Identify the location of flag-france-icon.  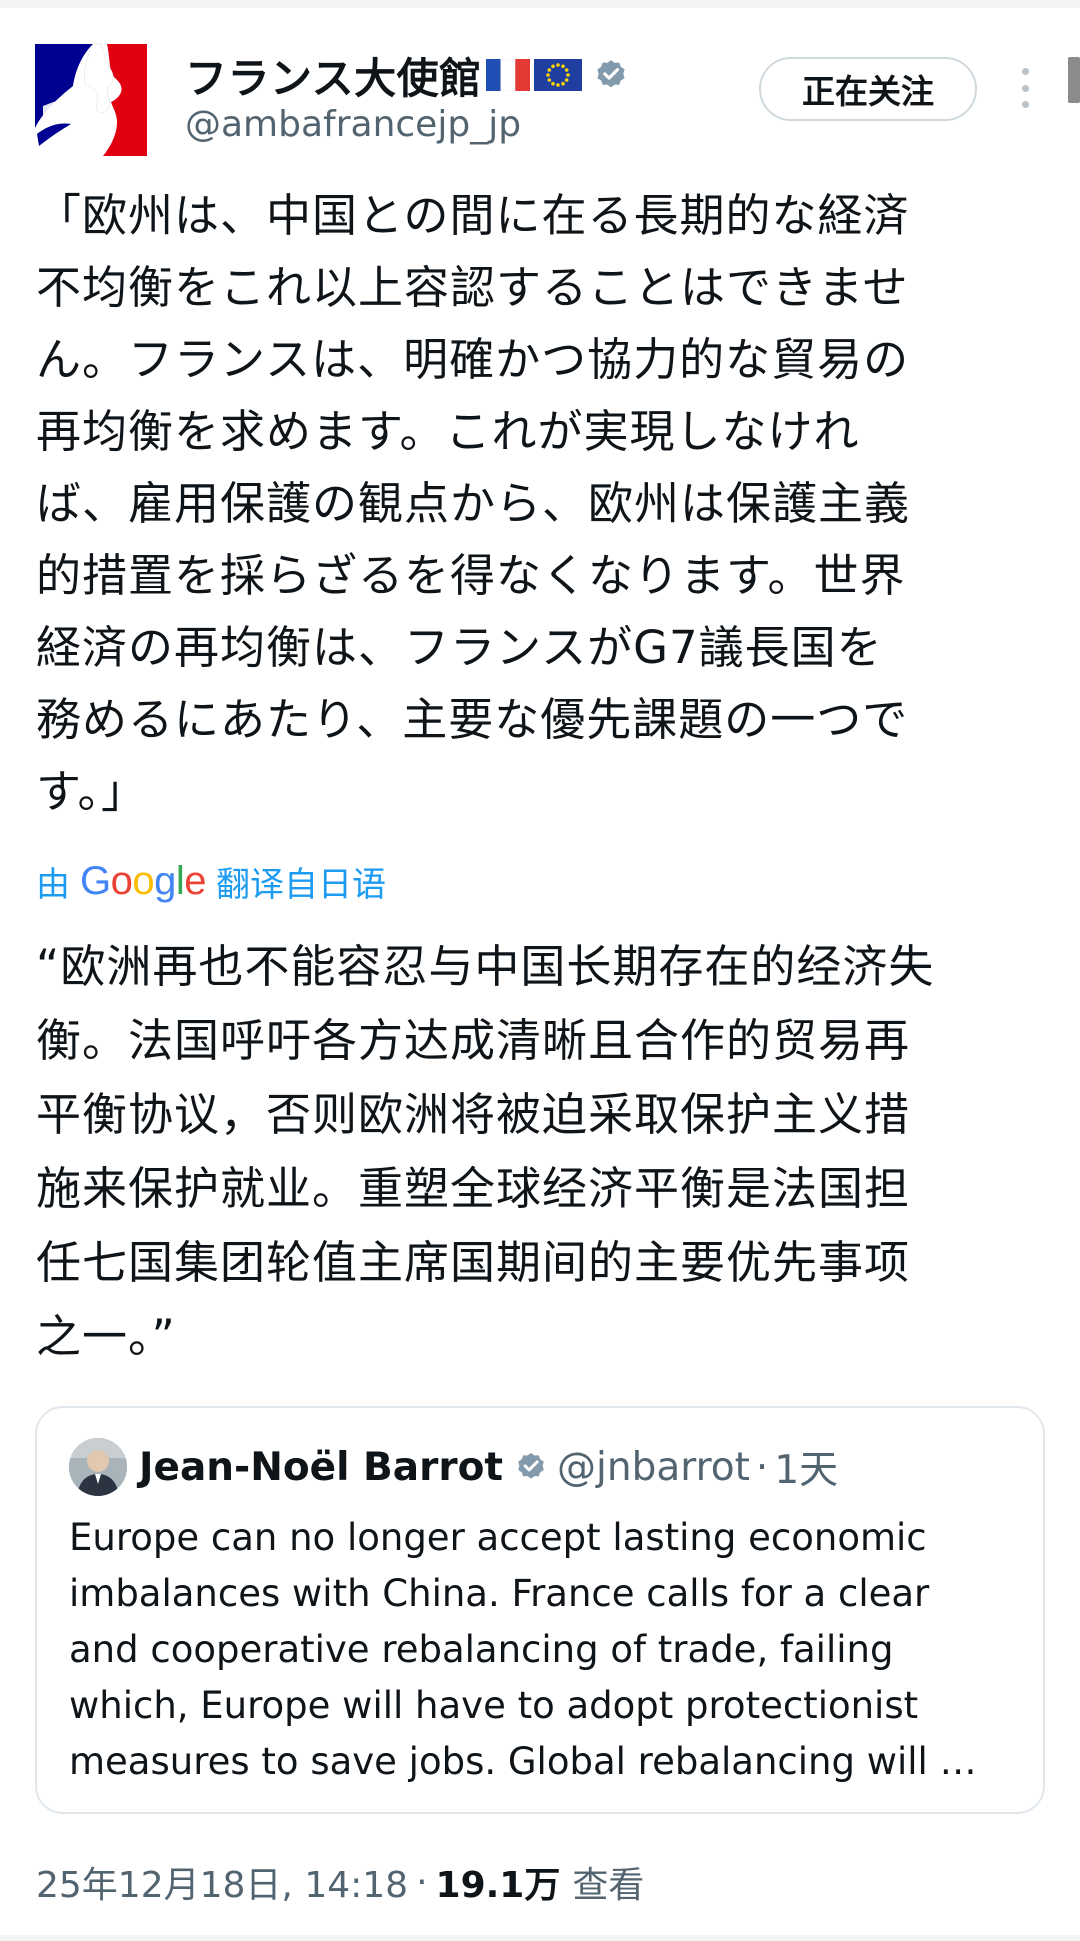
(507, 75).